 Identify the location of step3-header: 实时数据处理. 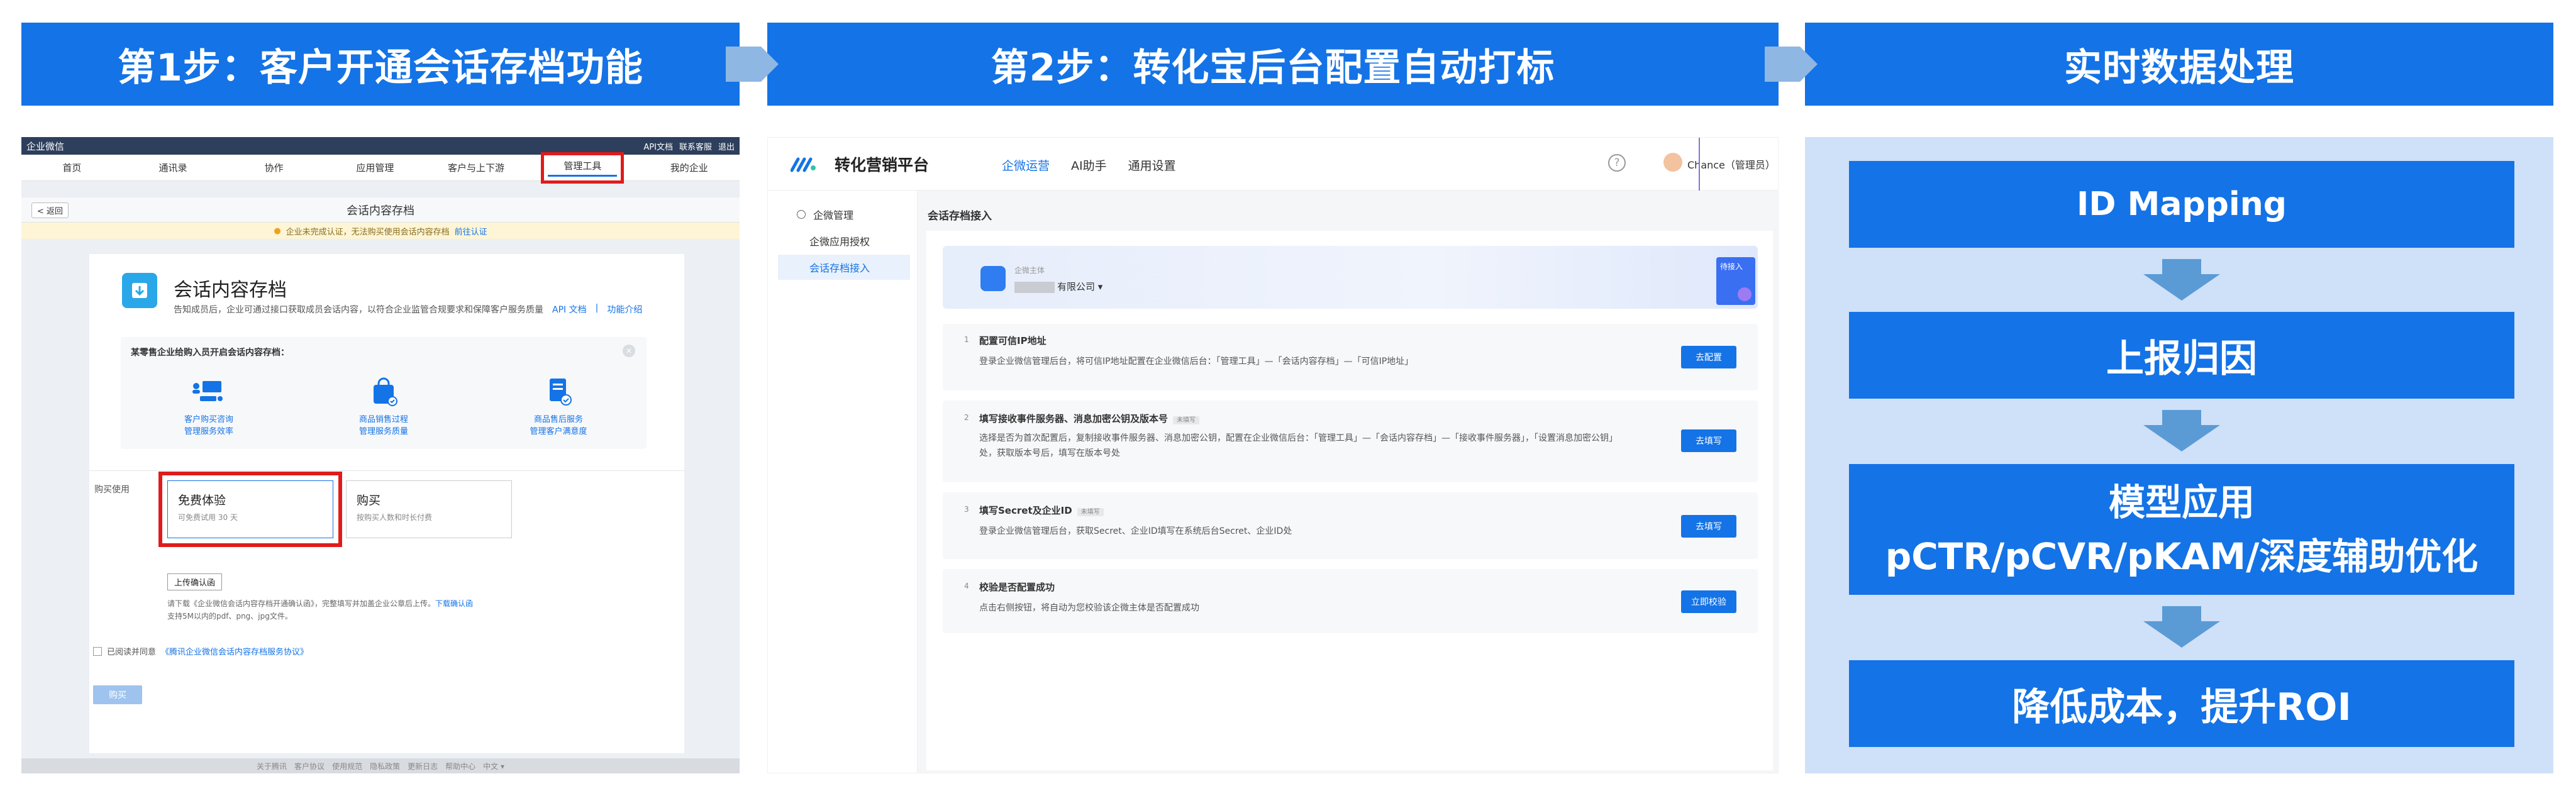
(2179, 64).